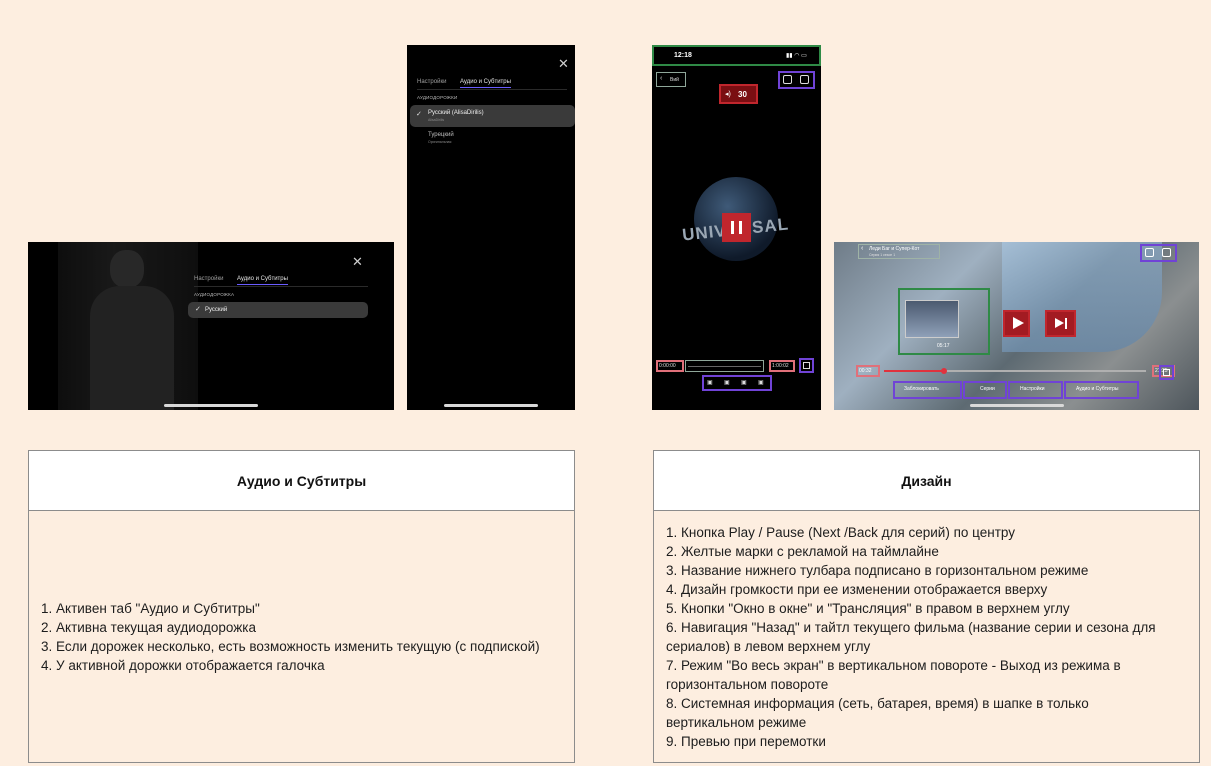 This screenshot has height=766, width=1211. Describe the element at coordinates (150, 608) in the screenshot. I see `list-item: 1. Активен таб "Аудио и Субтитры"` at that location.